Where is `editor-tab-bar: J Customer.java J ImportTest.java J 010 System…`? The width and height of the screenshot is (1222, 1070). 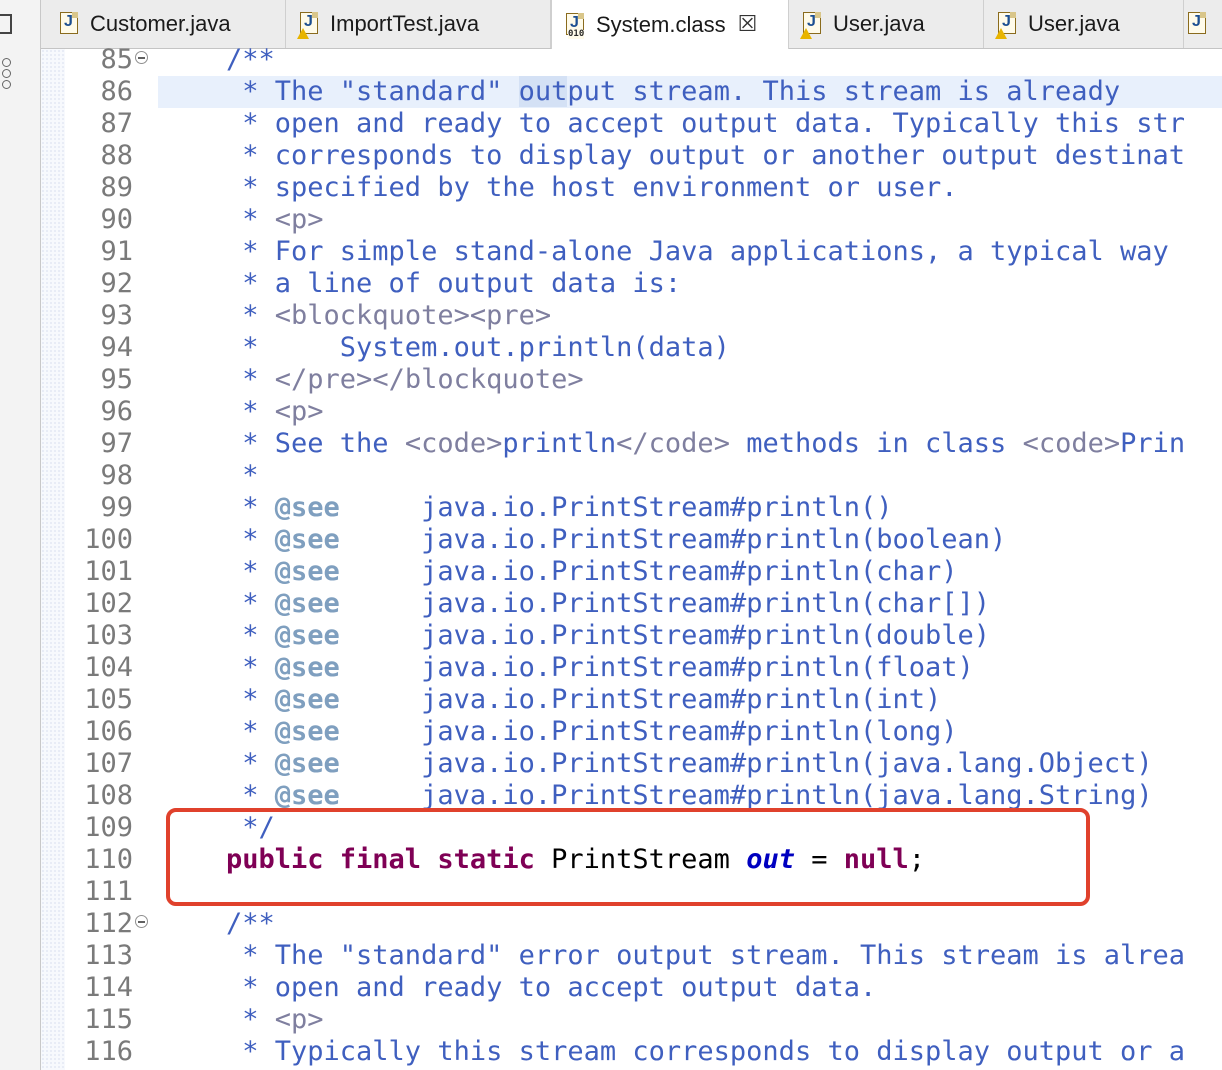
editor-tab-bar: J Customer.java J ImportTest.java J 010 System… is located at coordinates (631, 24).